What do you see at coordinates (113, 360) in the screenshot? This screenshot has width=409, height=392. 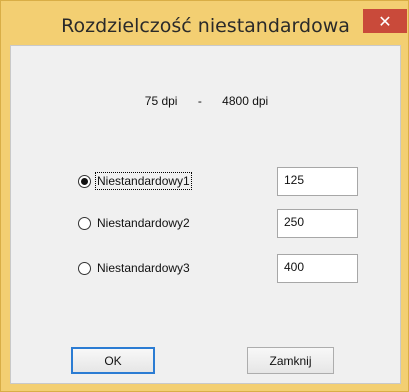 I see `ok-button: OK` at bounding box center [113, 360].